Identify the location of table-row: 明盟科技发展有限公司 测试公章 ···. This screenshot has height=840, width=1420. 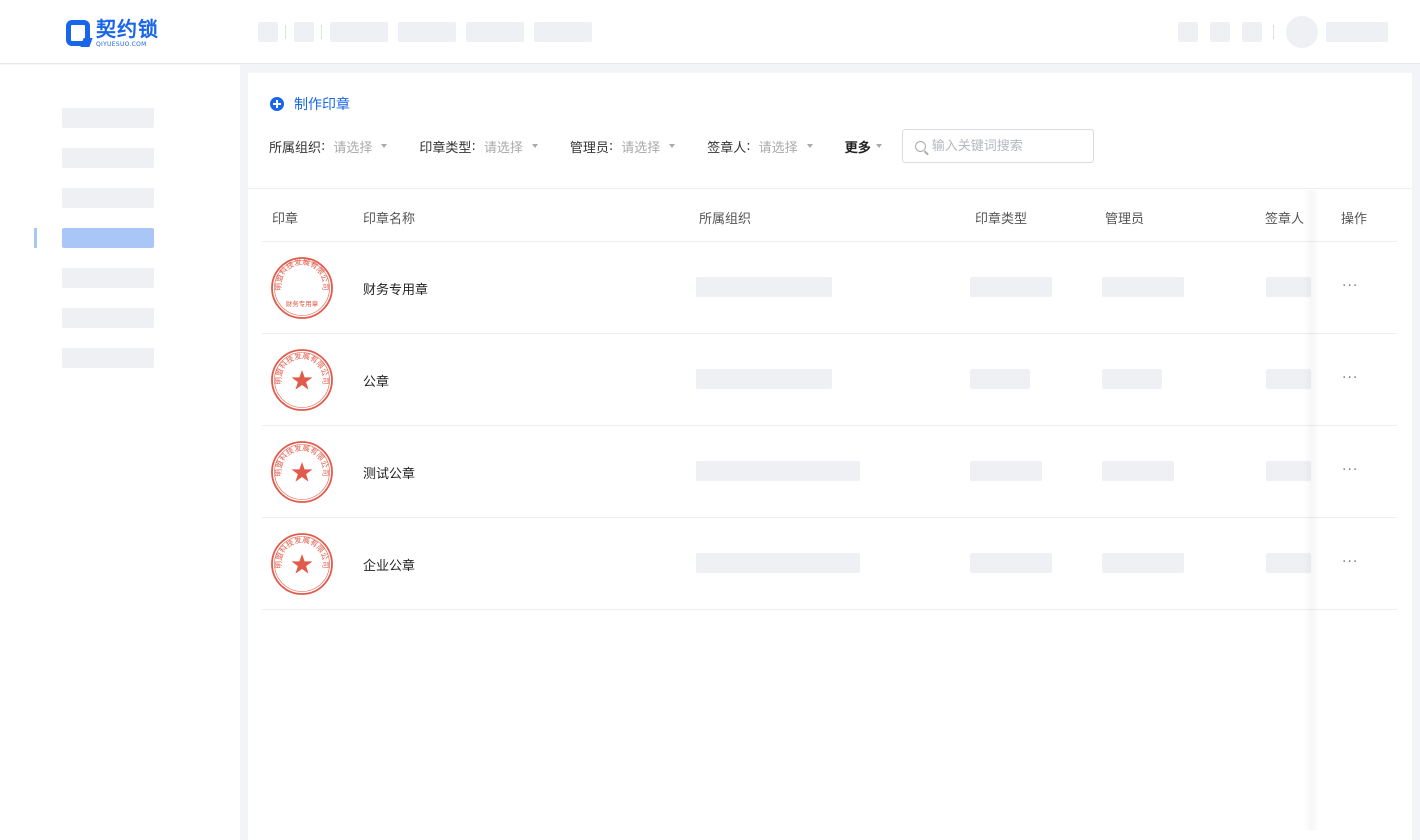
(829, 472).